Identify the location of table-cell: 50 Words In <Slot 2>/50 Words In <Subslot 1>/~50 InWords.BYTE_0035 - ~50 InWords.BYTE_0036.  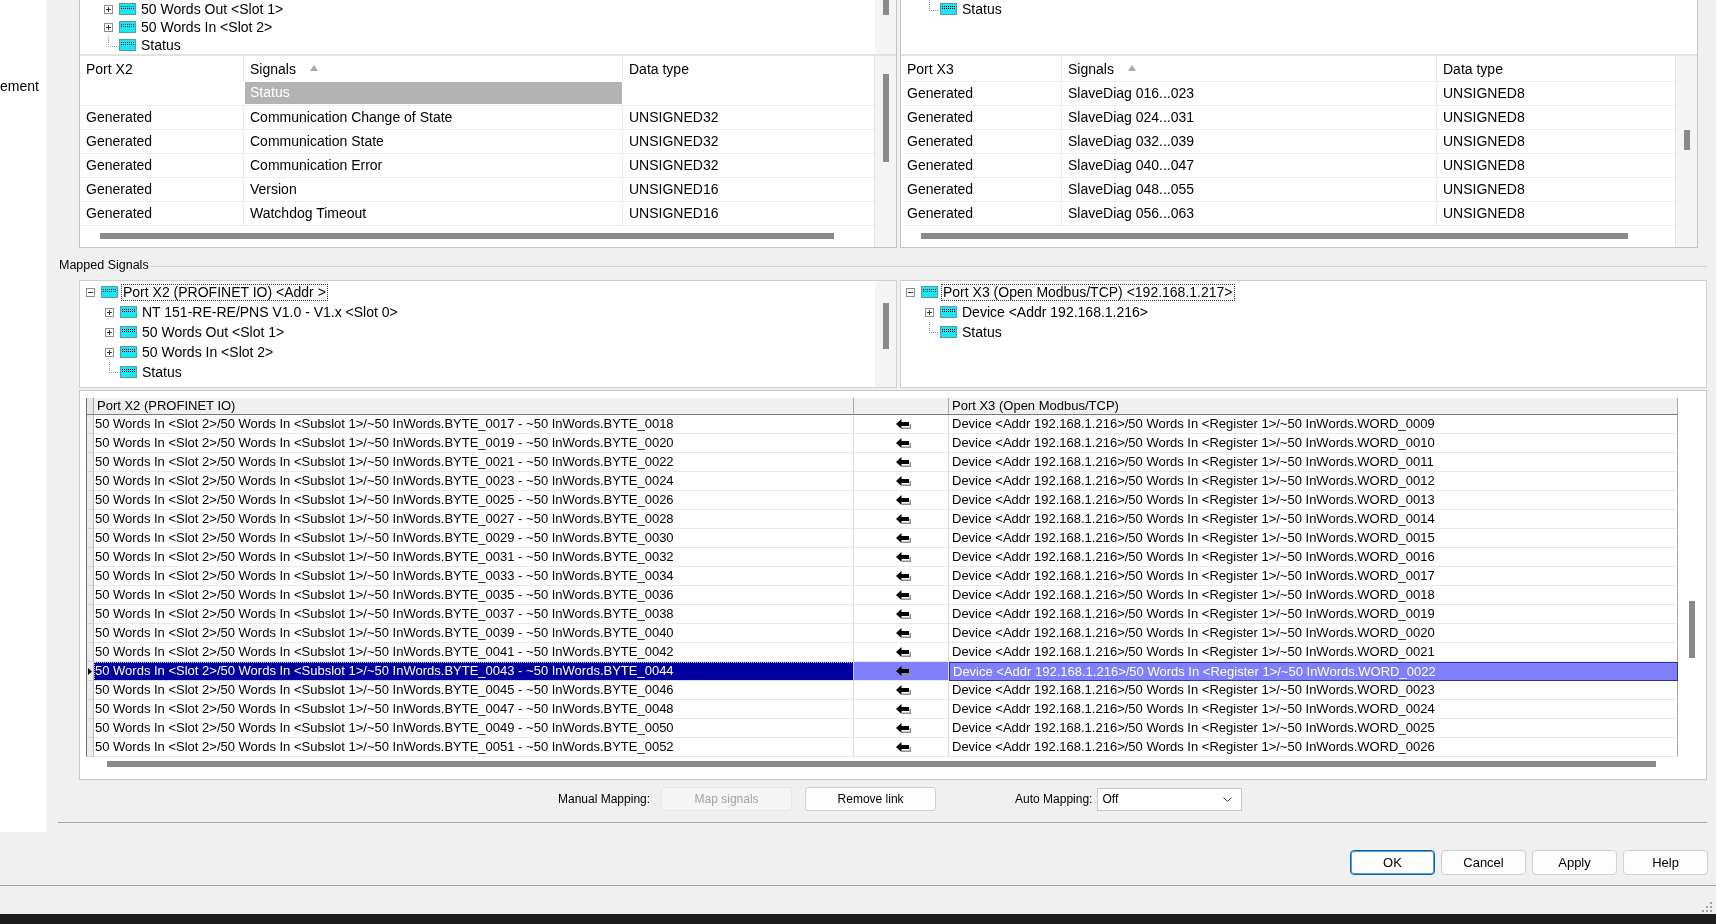
(474, 595).